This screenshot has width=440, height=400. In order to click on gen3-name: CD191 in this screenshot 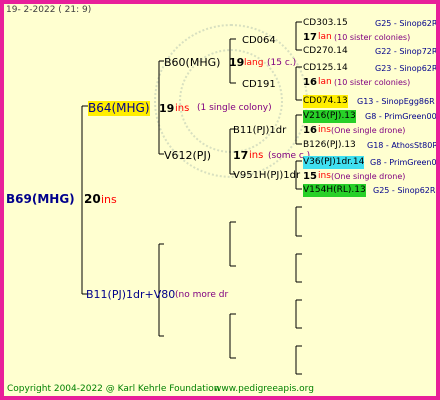, I will do `click(259, 84)`.